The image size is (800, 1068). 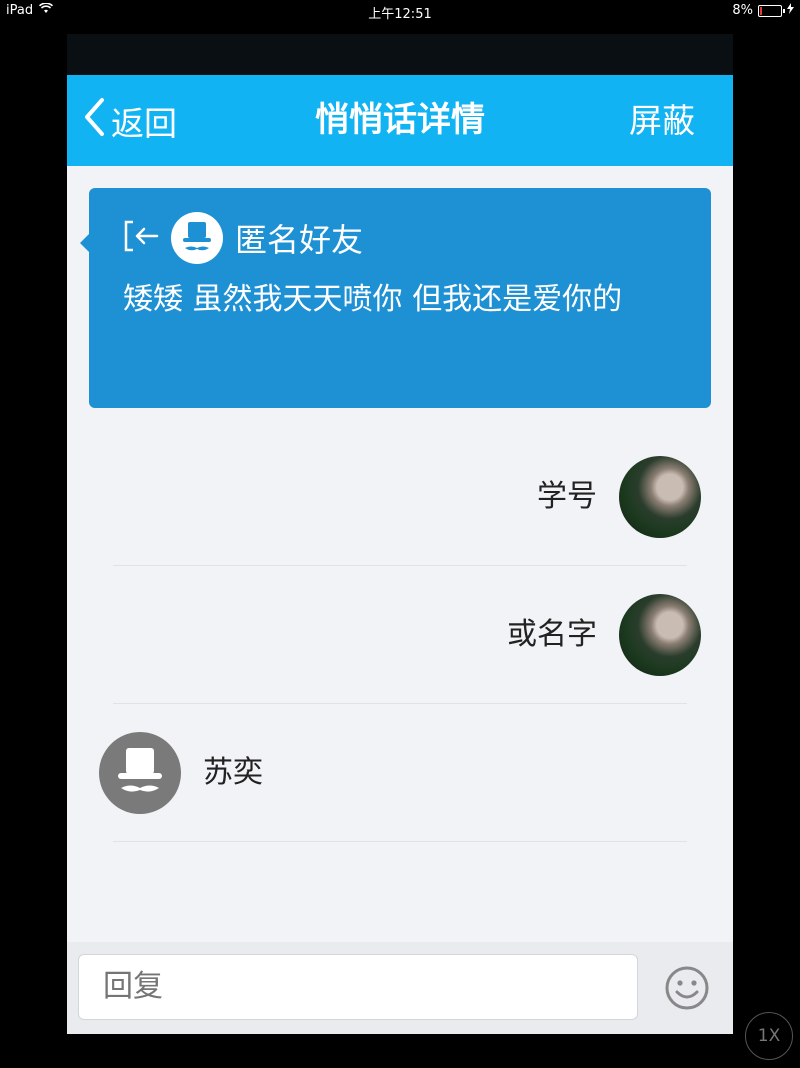 I want to click on status-right: 8%, so click(x=763, y=10).